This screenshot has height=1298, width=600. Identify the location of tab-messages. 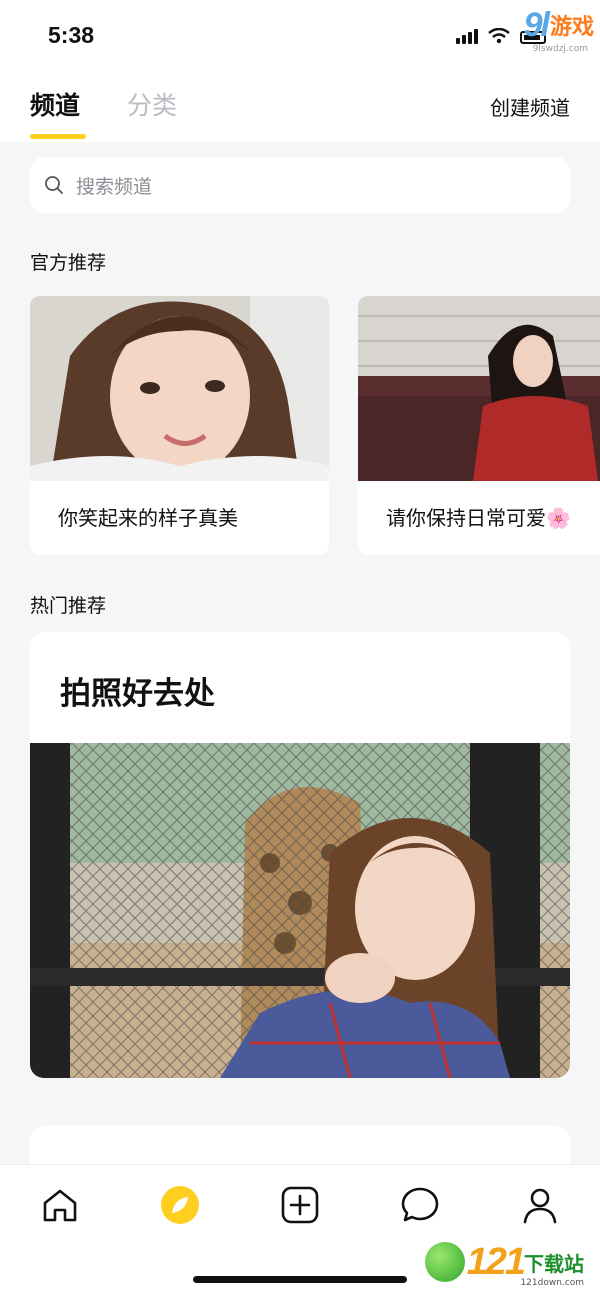
(420, 1205).